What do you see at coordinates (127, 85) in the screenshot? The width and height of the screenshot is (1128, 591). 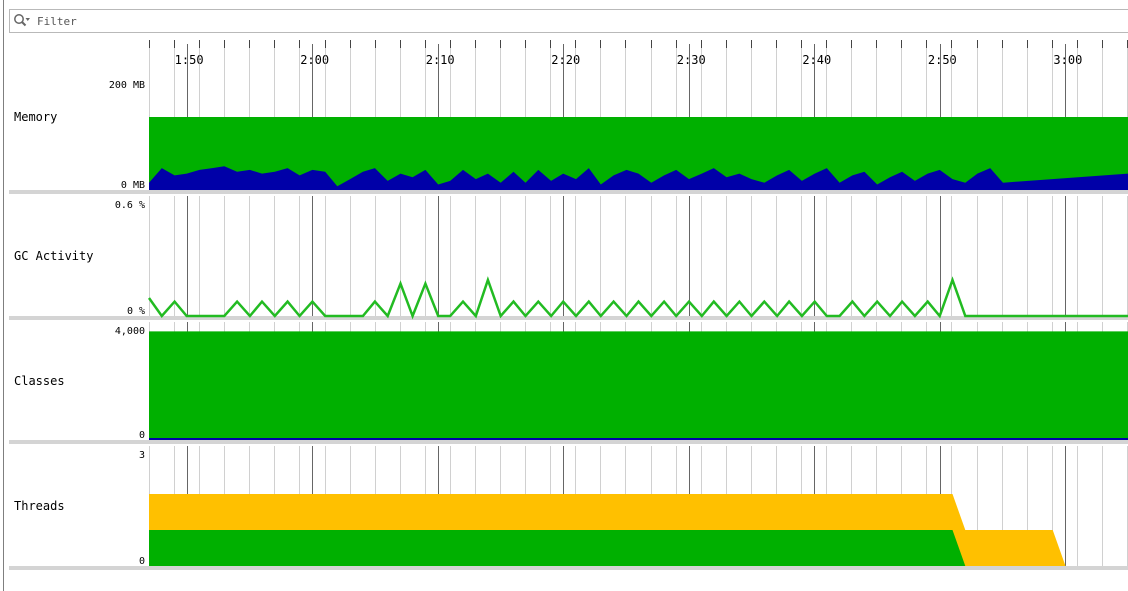 I see `track-max-label-memory: 200 MB` at bounding box center [127, 85].